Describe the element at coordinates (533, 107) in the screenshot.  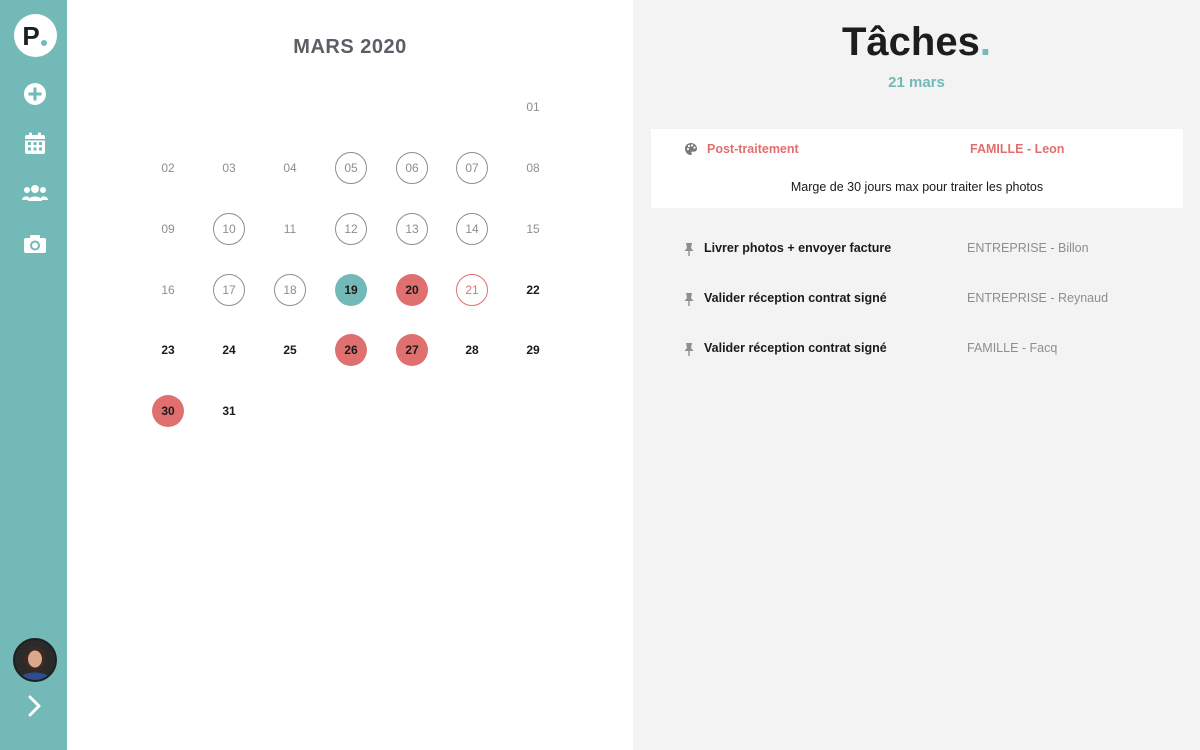
I see `calendar-day-01: 01` at that location.